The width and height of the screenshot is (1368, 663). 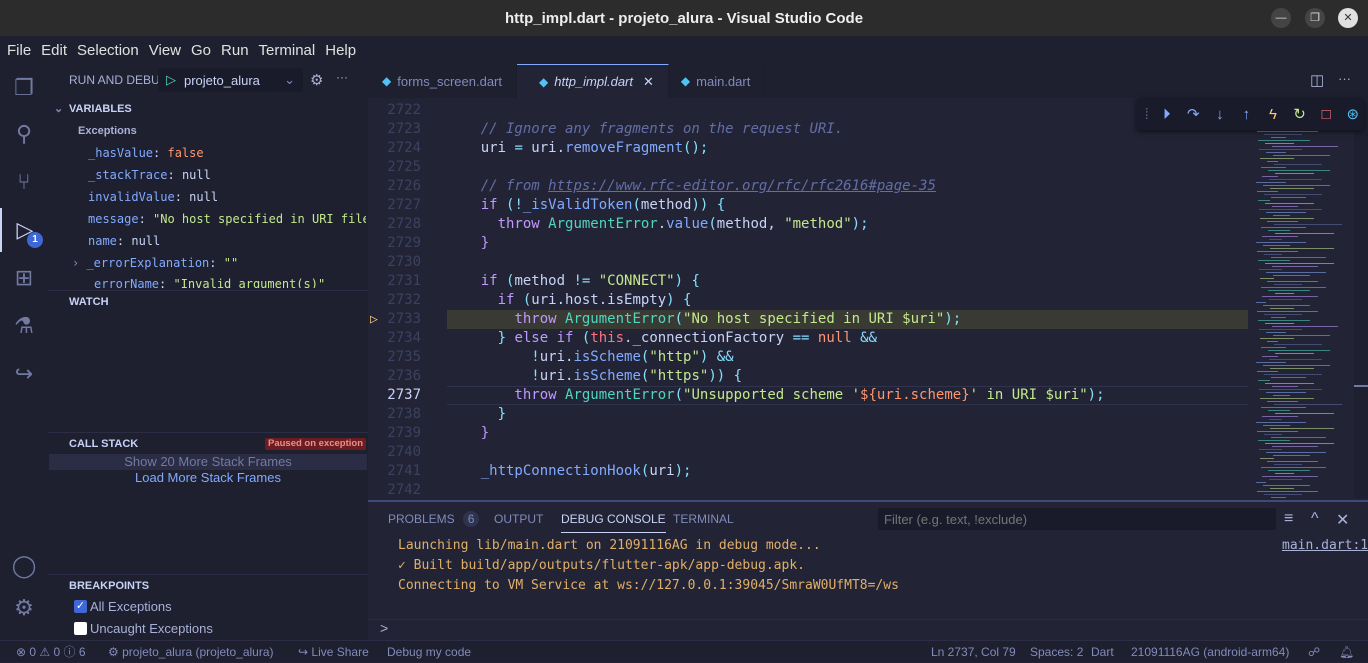 I want to click on debug-config-select: ▷ projeto_alura ⌄, so click(x=230, y=80).